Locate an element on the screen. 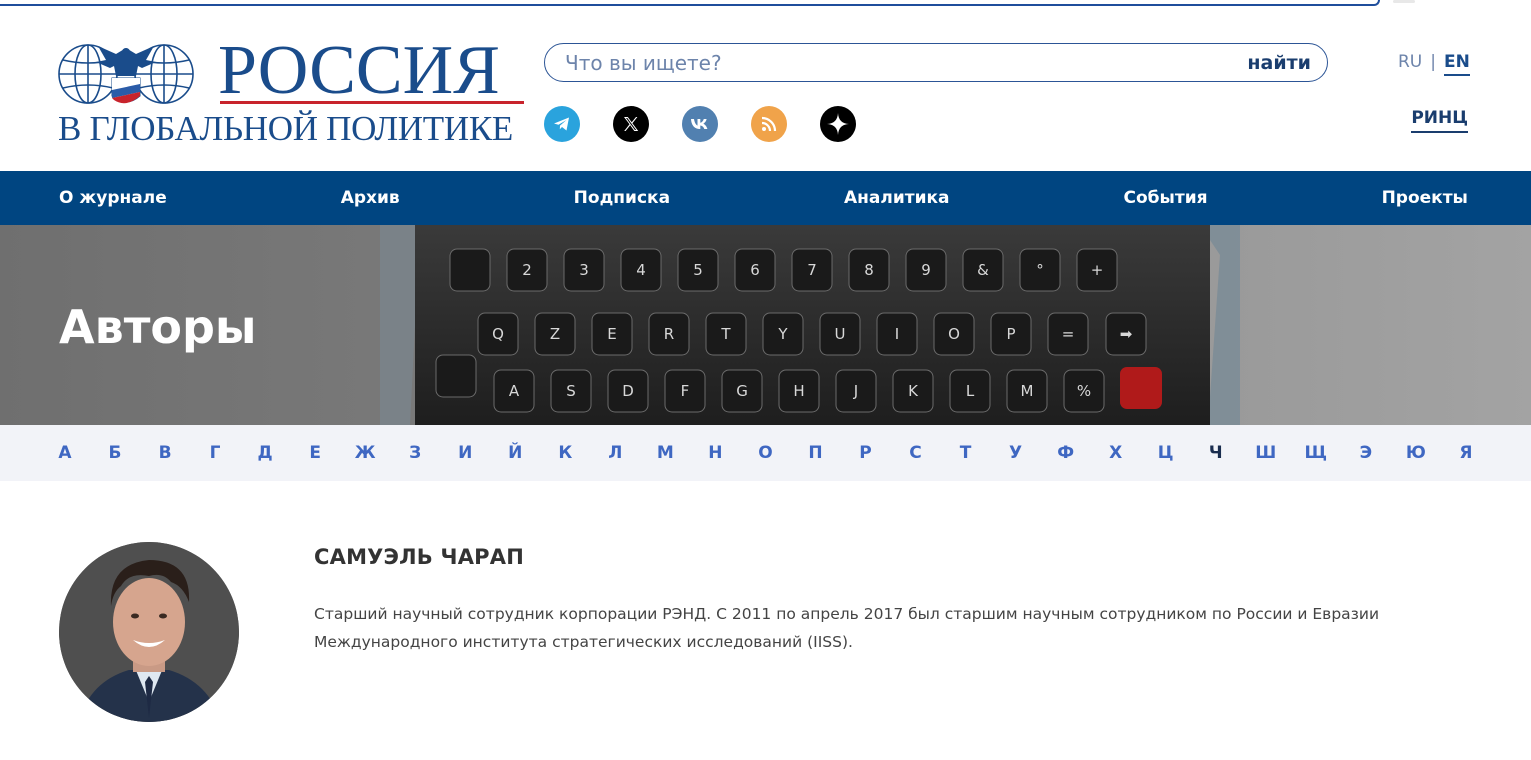 Image resolution: width=1531 pixels, height=760 pixels. alphabet-letter: Ф is located at coordinates (1066, 453).